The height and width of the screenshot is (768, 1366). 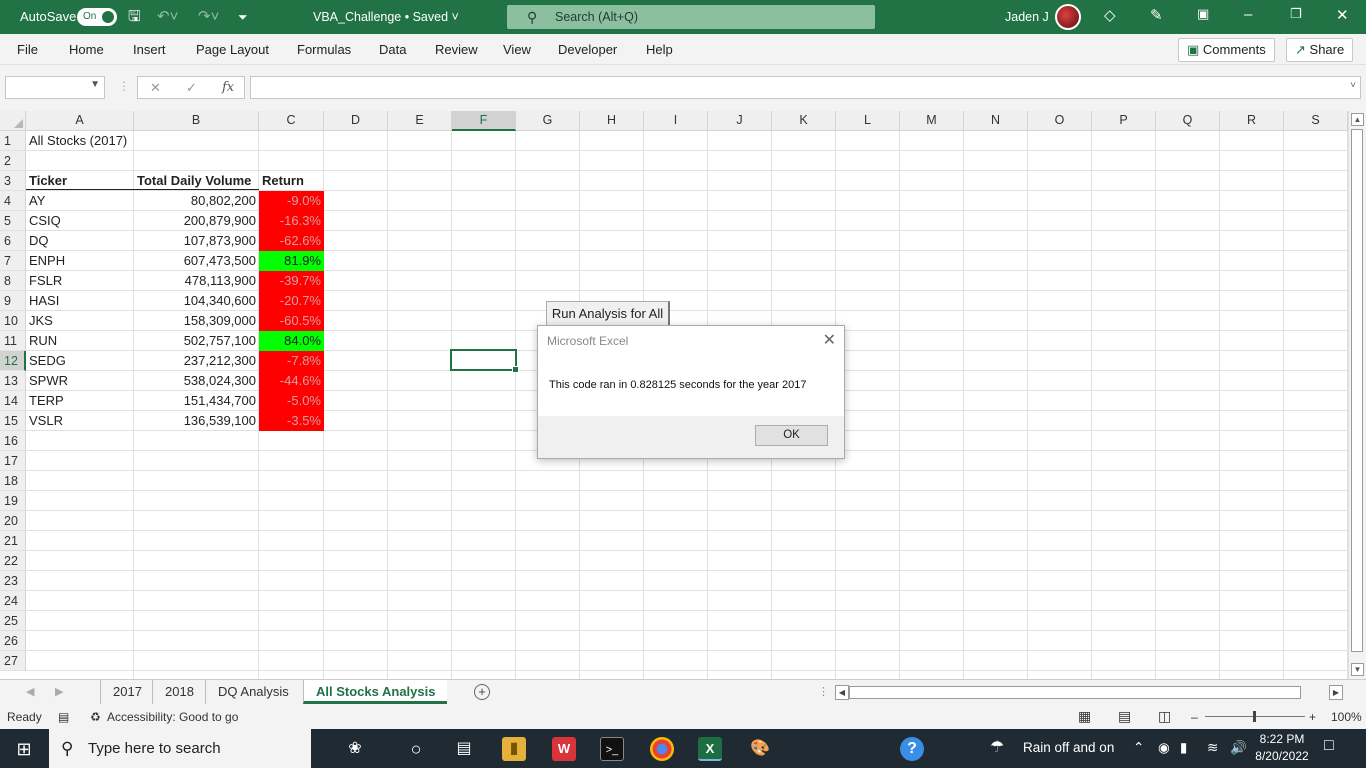 What do you see at coordinates (196, 181) in the screenshot?
I see `header-volume: Total Daily Volume` at bounding box center [196, 181].